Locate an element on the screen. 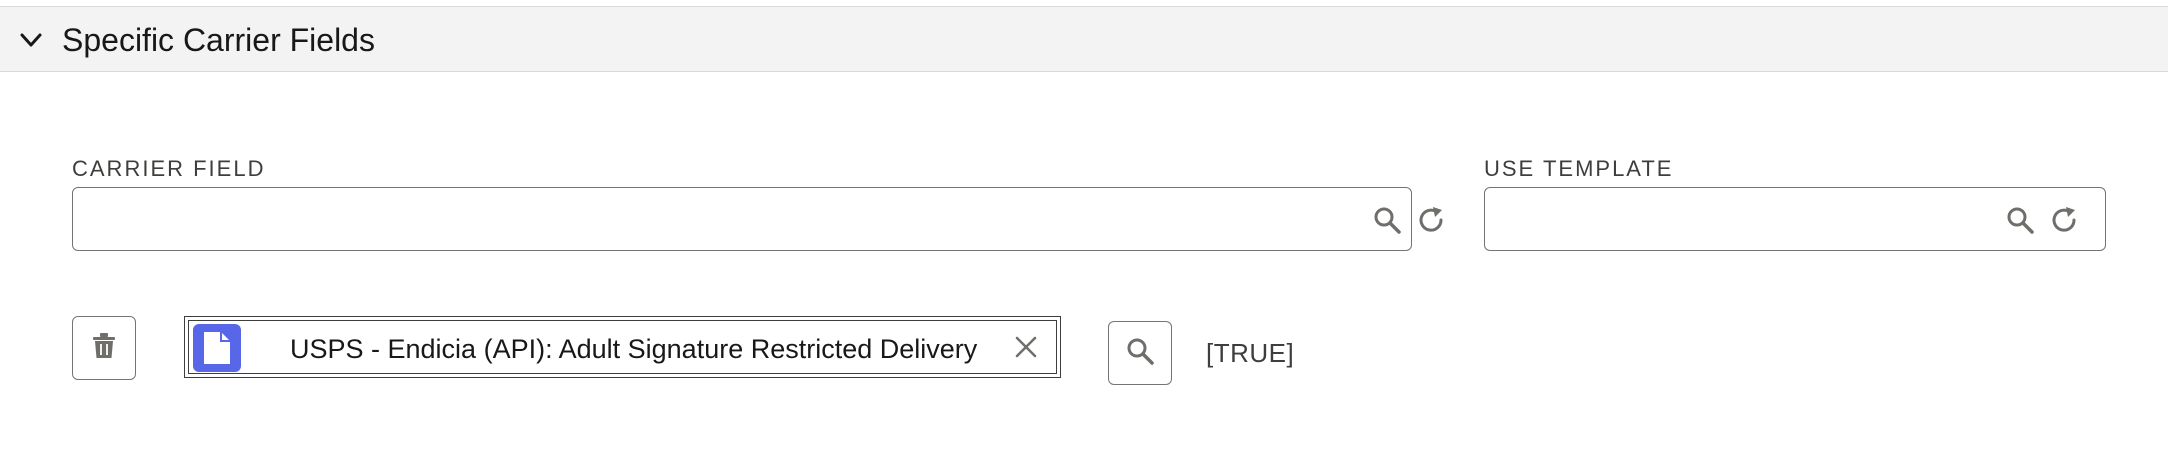  carrier-field-lookup is located at coordinates (757, 219).